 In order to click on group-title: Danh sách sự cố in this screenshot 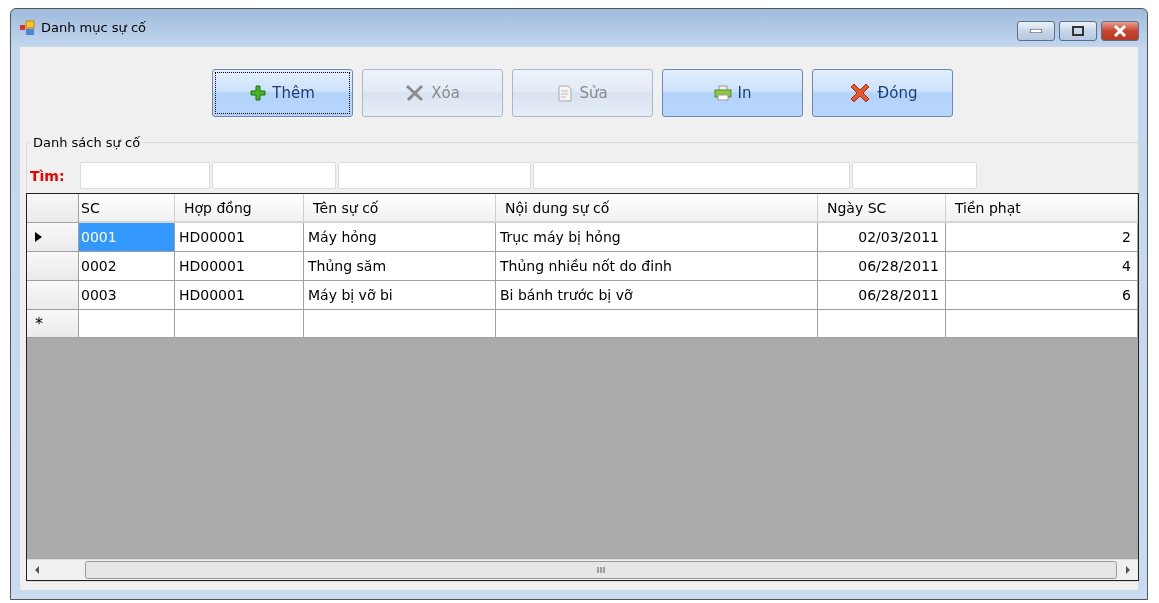, I will do `click(87, 142)`.